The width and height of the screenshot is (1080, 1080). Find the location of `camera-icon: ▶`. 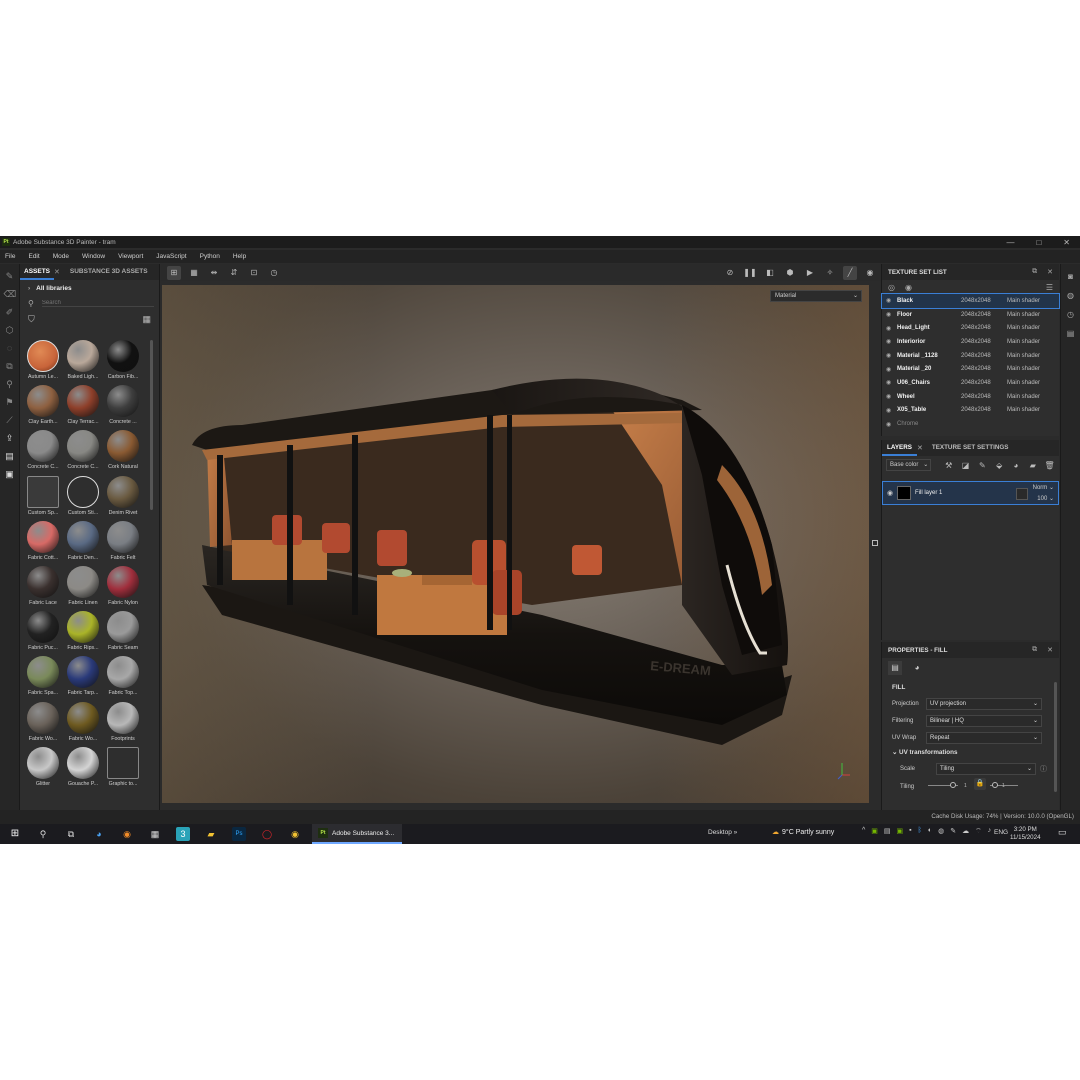

camera-icon: ▶ is located at coordinates (810, 273).